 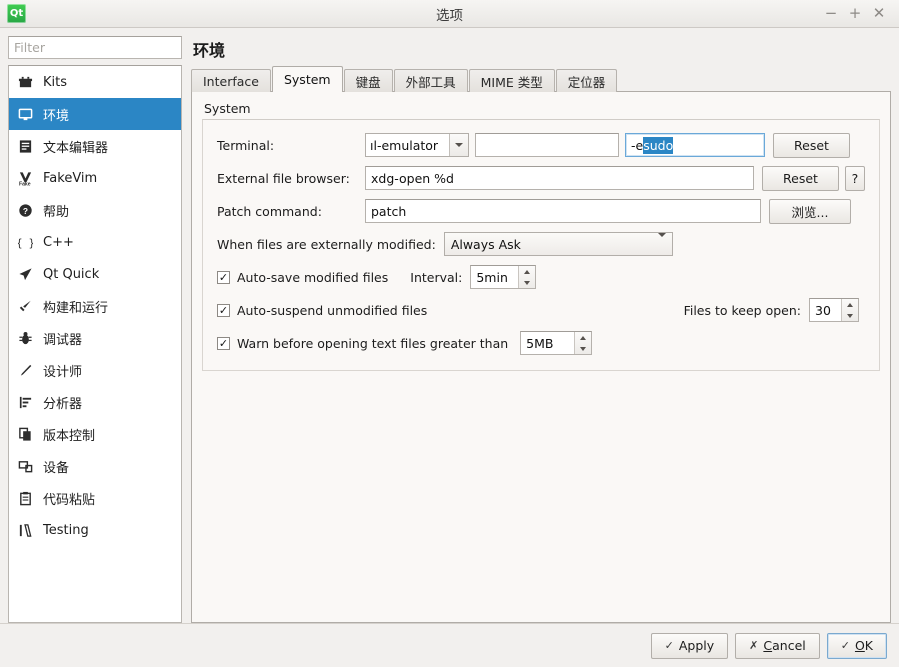 What do you see at coordinates (283, 178) in the screenshot?
I see `file-browser-label: External file browser:` at bounding box center [283, 178].